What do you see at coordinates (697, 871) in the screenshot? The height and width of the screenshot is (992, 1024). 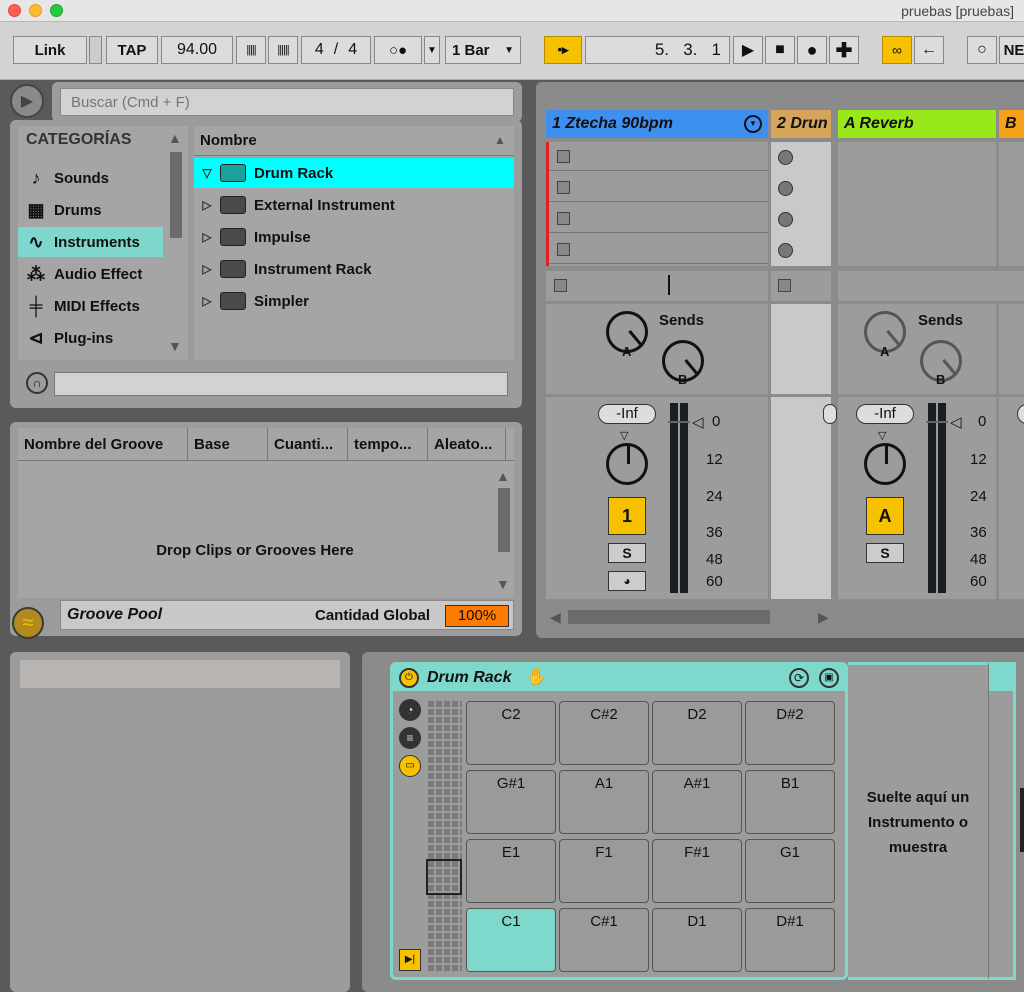 I see `drum-pad: F#1` at bounding box center [697, 871].